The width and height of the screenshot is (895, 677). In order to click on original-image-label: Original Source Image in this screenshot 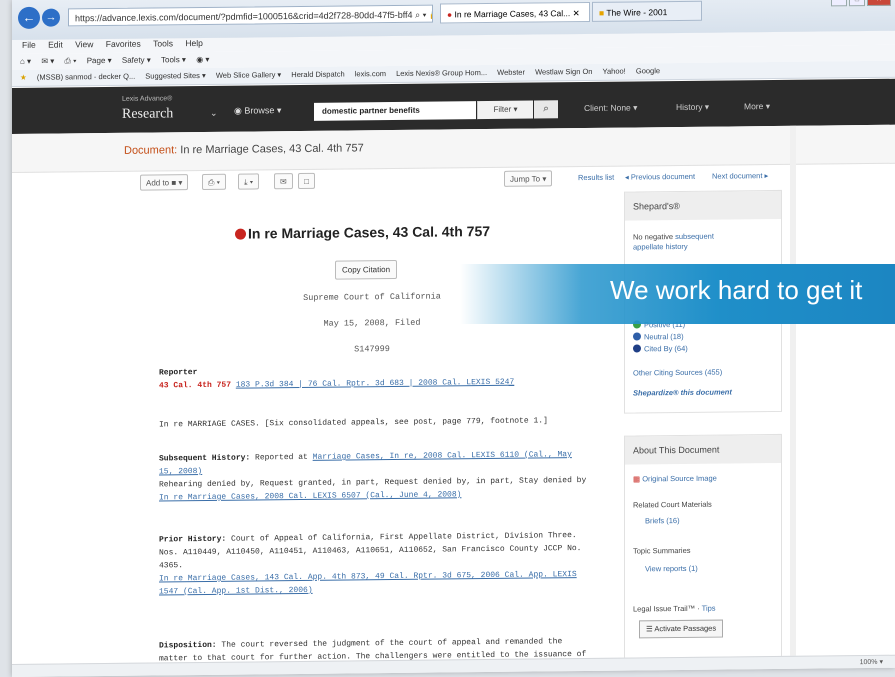, I will do `click(679, 478)`.